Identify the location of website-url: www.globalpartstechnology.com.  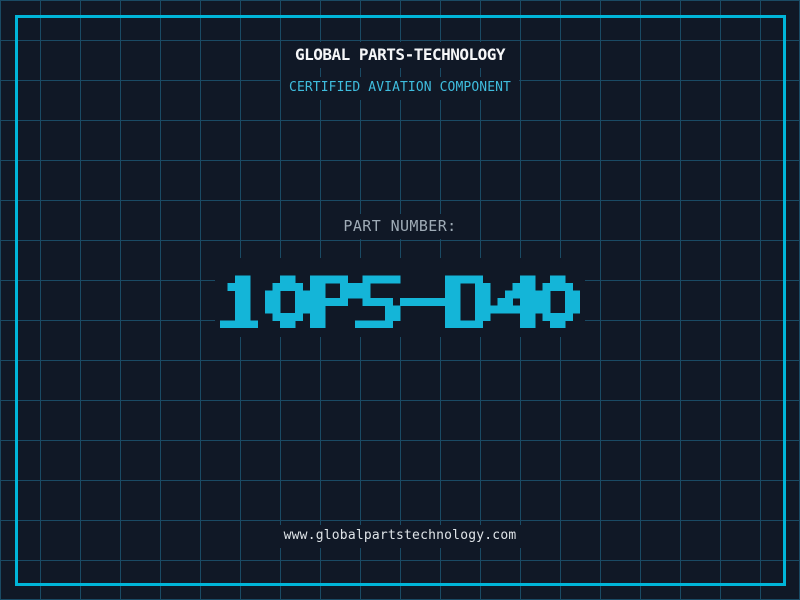
(400, 536).